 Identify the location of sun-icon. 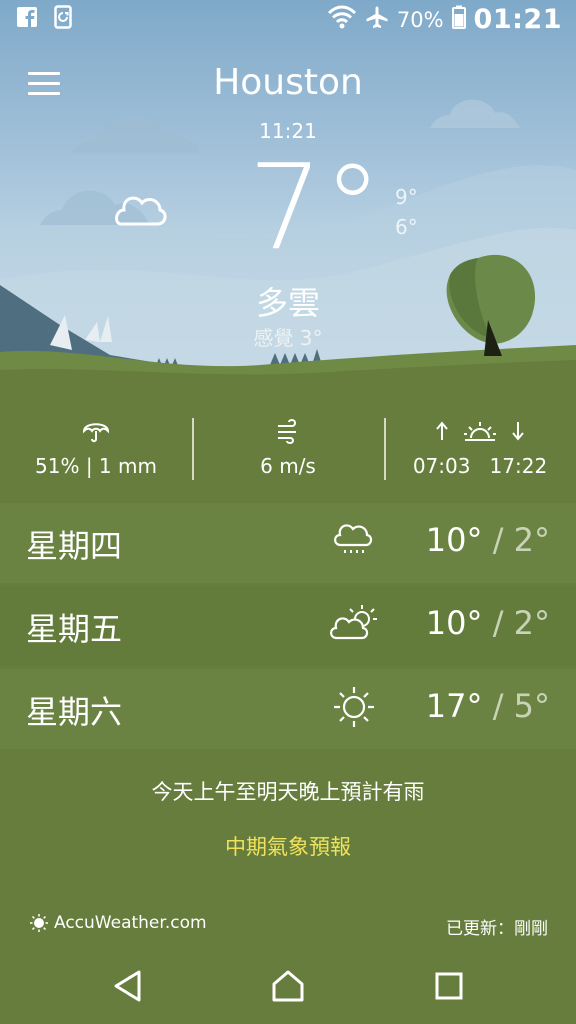
(354, 709).